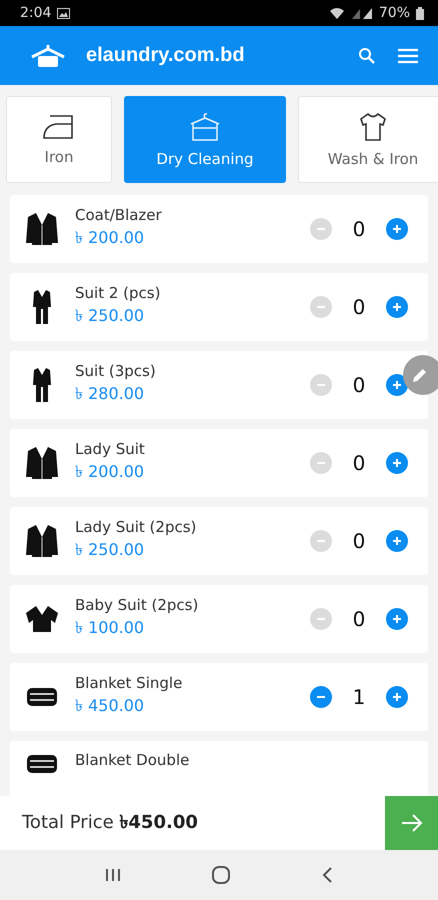 This screenshot has height=900, width=438. Describe the element at coordinates (321, 697) in the screenshot. I see `decrease-button` at that location.